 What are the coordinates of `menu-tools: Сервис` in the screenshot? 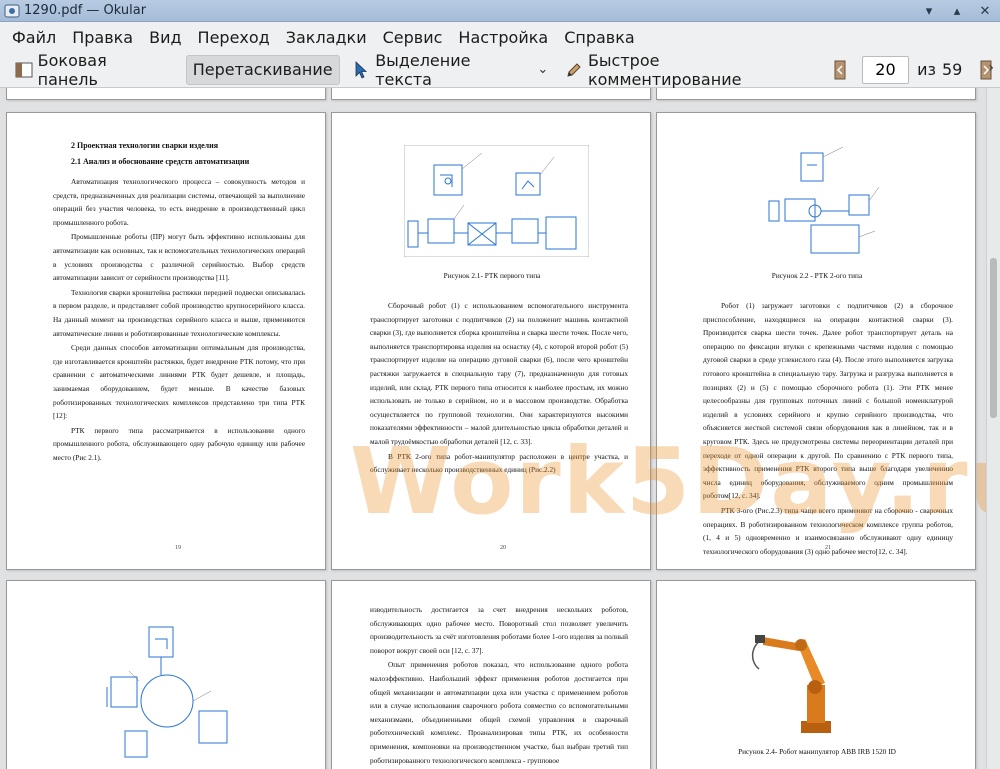 It's located at (413, 37).